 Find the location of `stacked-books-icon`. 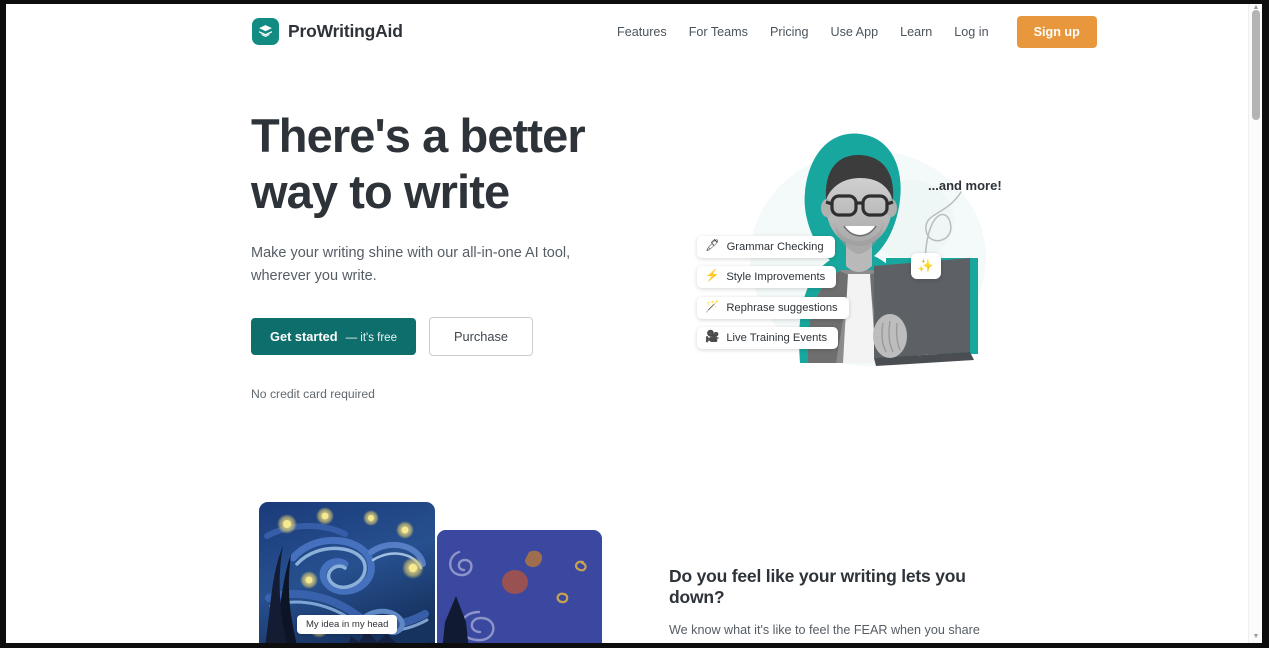

stacked-books-icon is located at coordinates (265, 31).